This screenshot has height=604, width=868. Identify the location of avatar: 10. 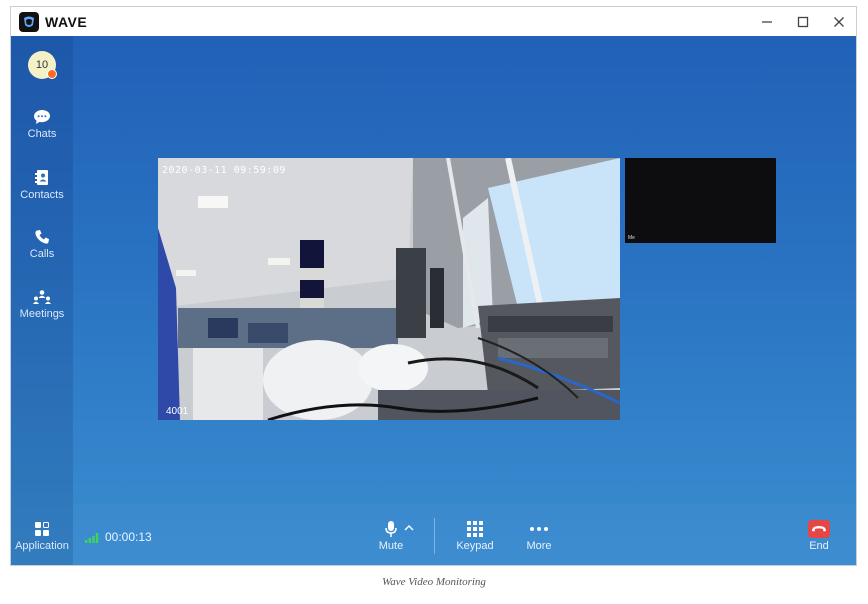
(42, 65).